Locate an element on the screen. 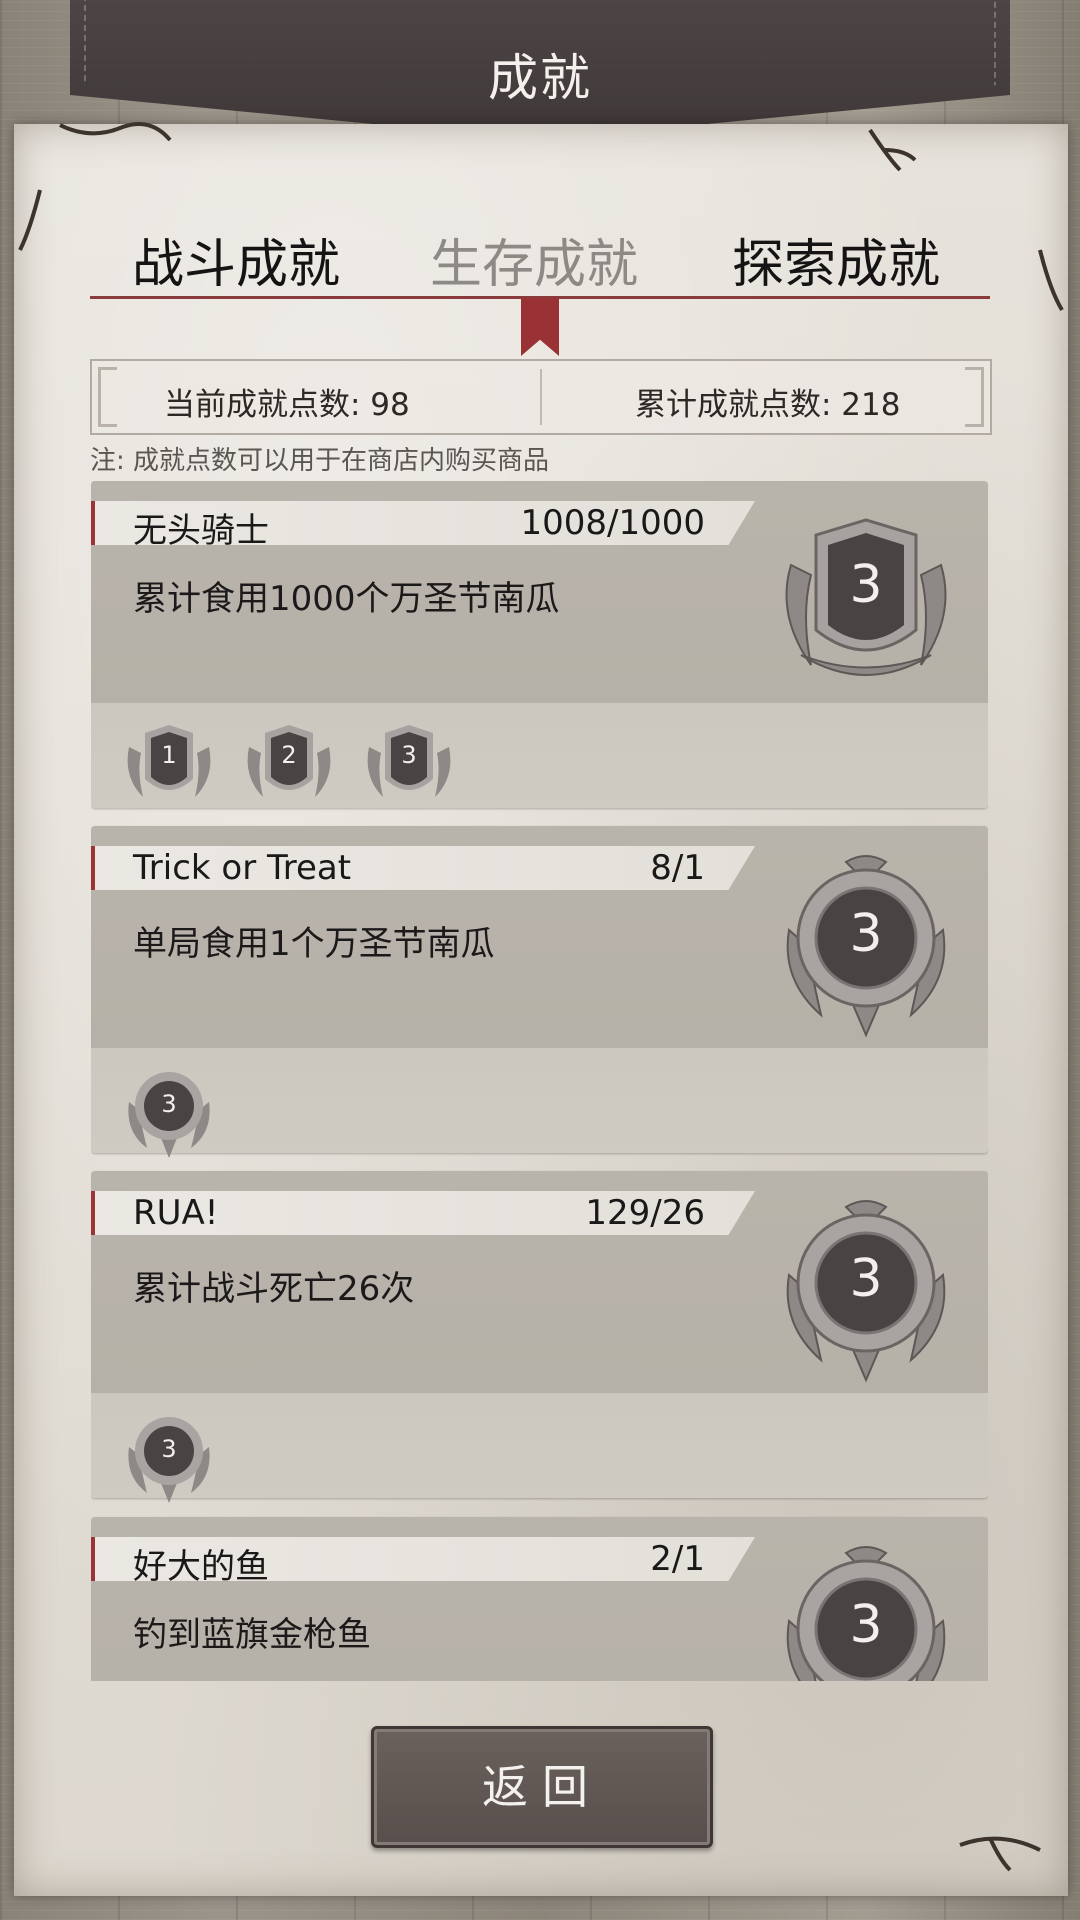 Image resolution: width=1080 pixels, height=1920 pixels. current-points: 当前成就点数: 98 is located at coordinates (287, 405).